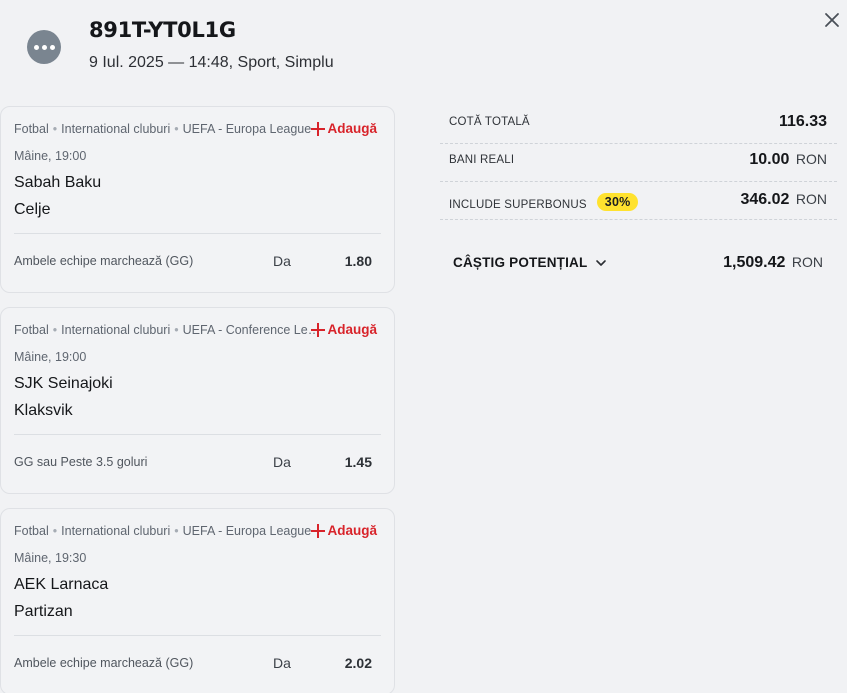  Describe the element at coordinates (358, 261) in the screenshot. I see `selection-odd: 1.80` at that location.